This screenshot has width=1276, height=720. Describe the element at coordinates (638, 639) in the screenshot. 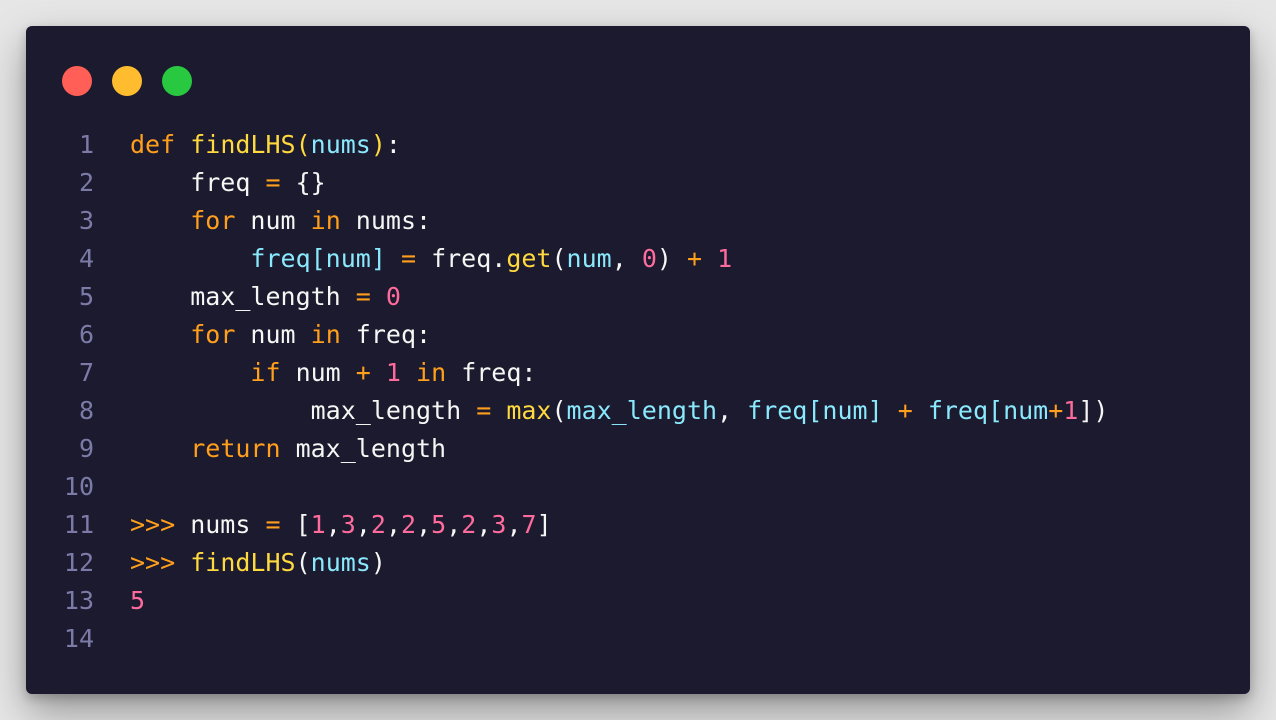

I see `code-line: 14` at that location.